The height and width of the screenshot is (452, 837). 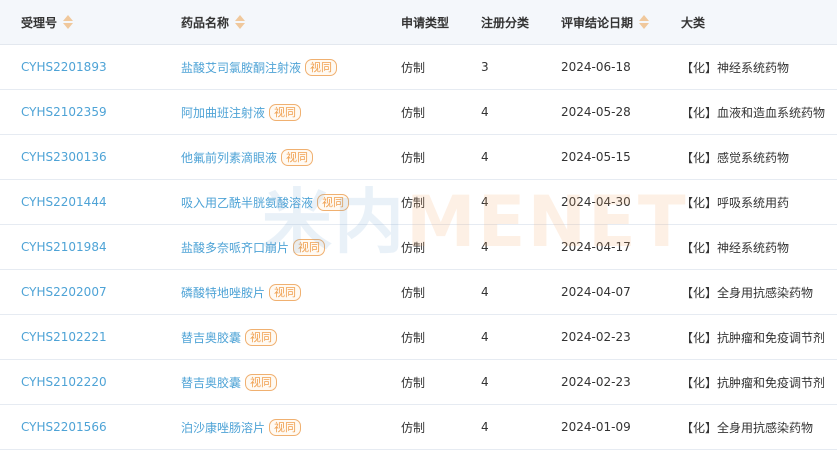 I want to click on drug-name-link: 磷酸特地唑胺片, so click(x=223, y=292).